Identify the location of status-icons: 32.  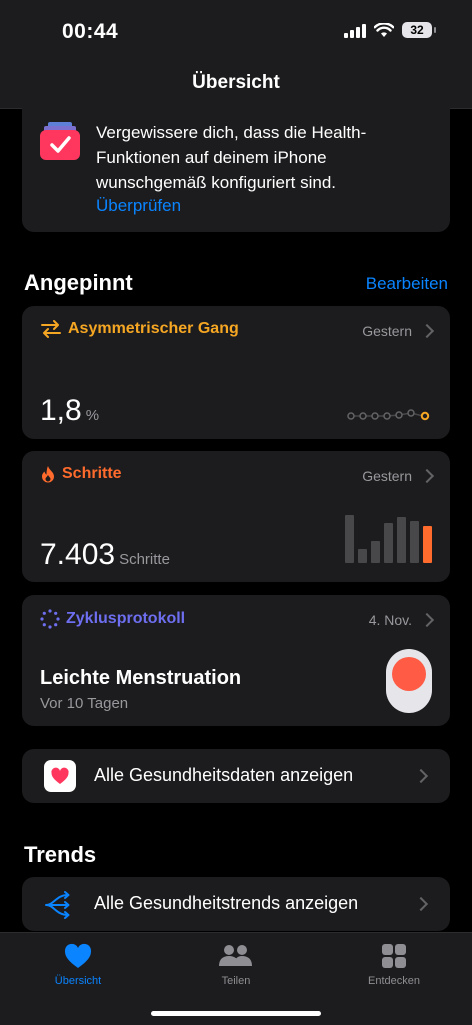
(390, 30).